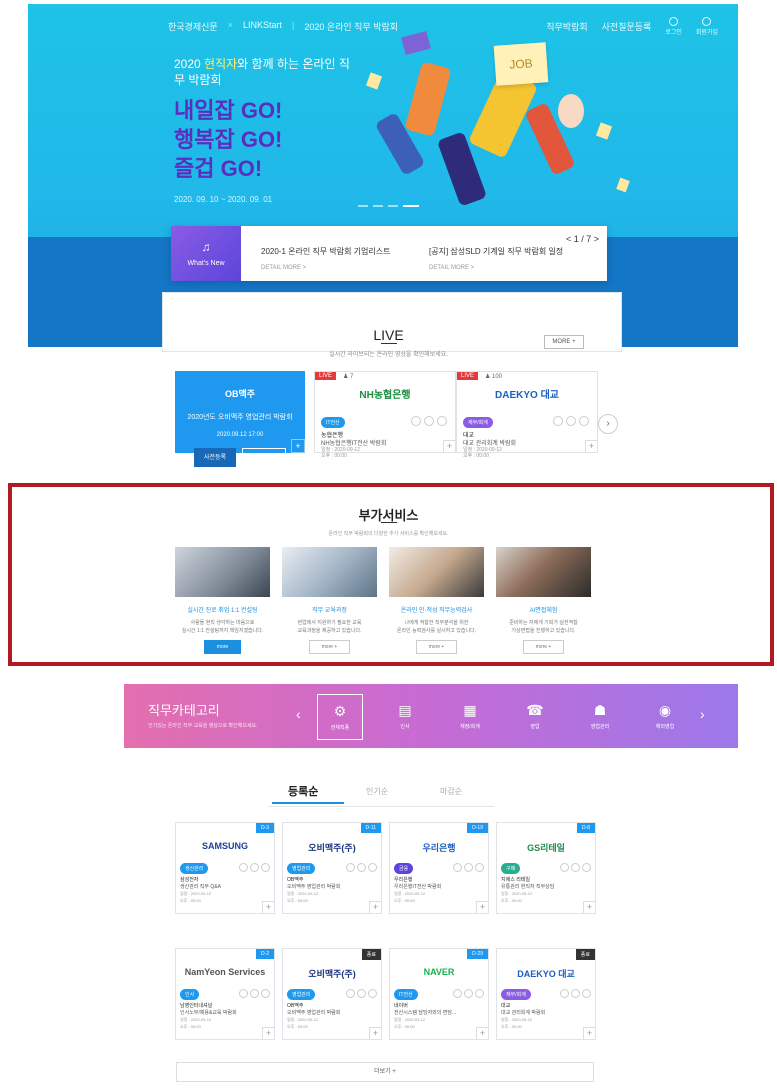 Image resolution: width=777 pixels, height=1092 pixels. I want to click on slider-dots, so click(388, 206).